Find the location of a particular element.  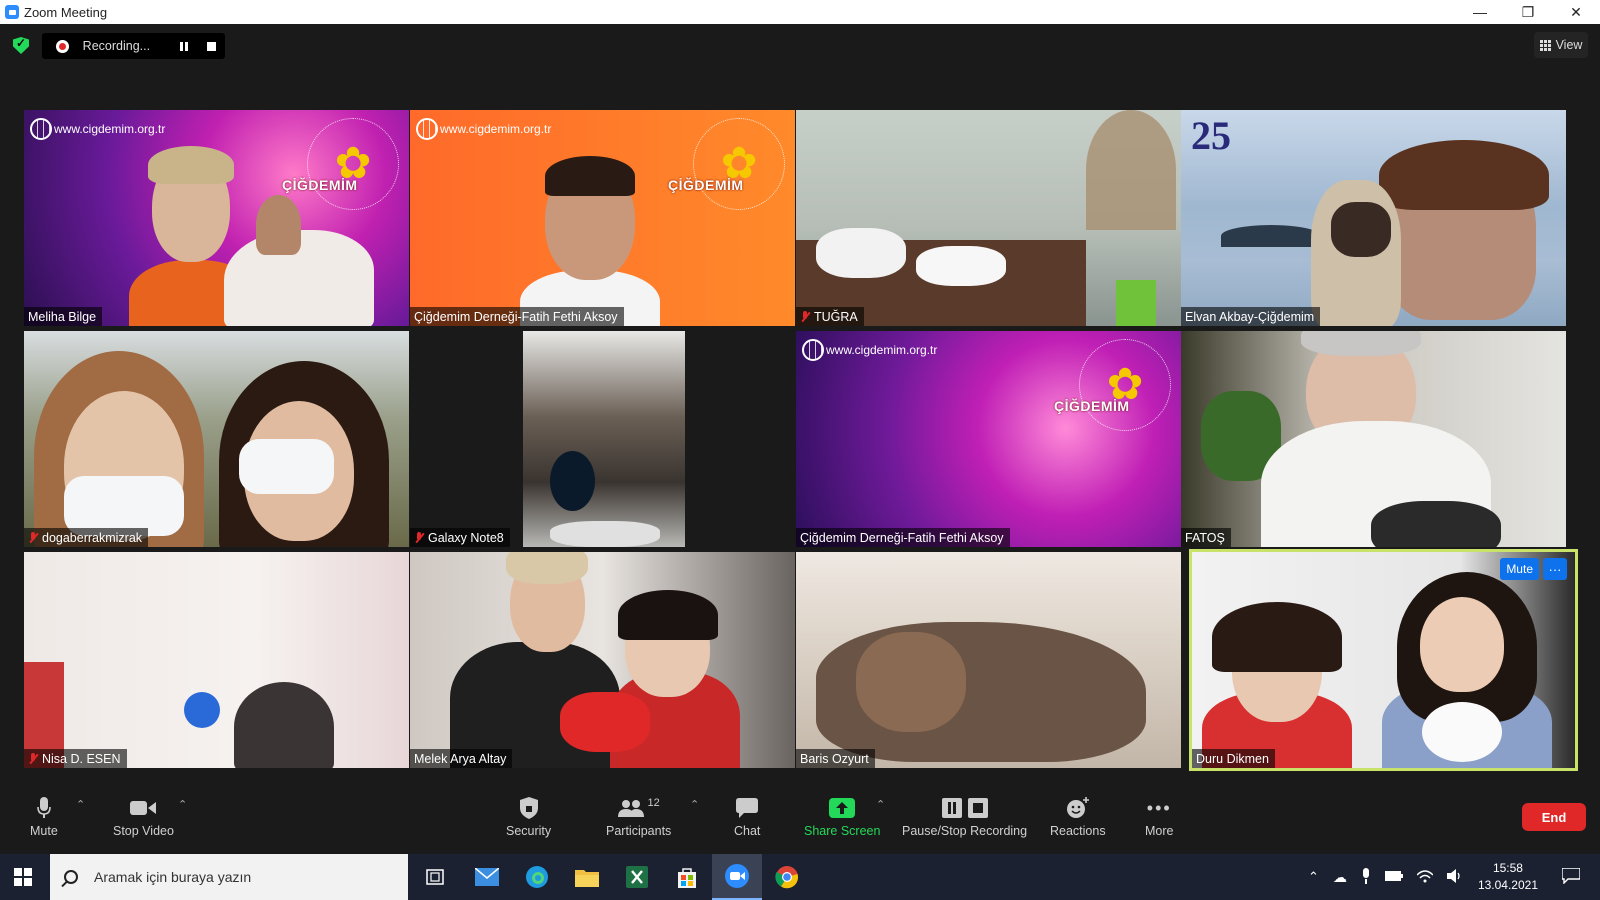

chat-button: Chat is located at coordinates (747, 816).